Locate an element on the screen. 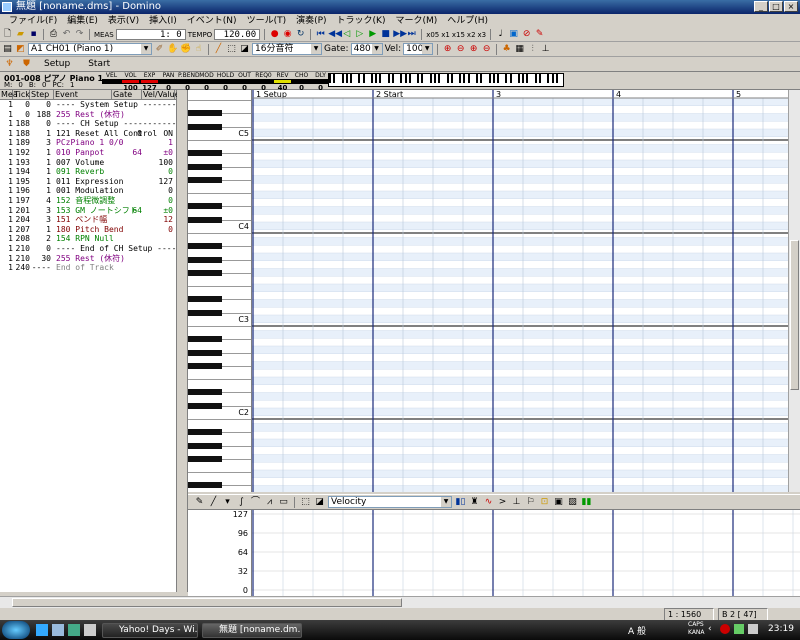 This screenshot has height=640, width=800. param-1: VOL 100 is located at coordinates (130, 82).